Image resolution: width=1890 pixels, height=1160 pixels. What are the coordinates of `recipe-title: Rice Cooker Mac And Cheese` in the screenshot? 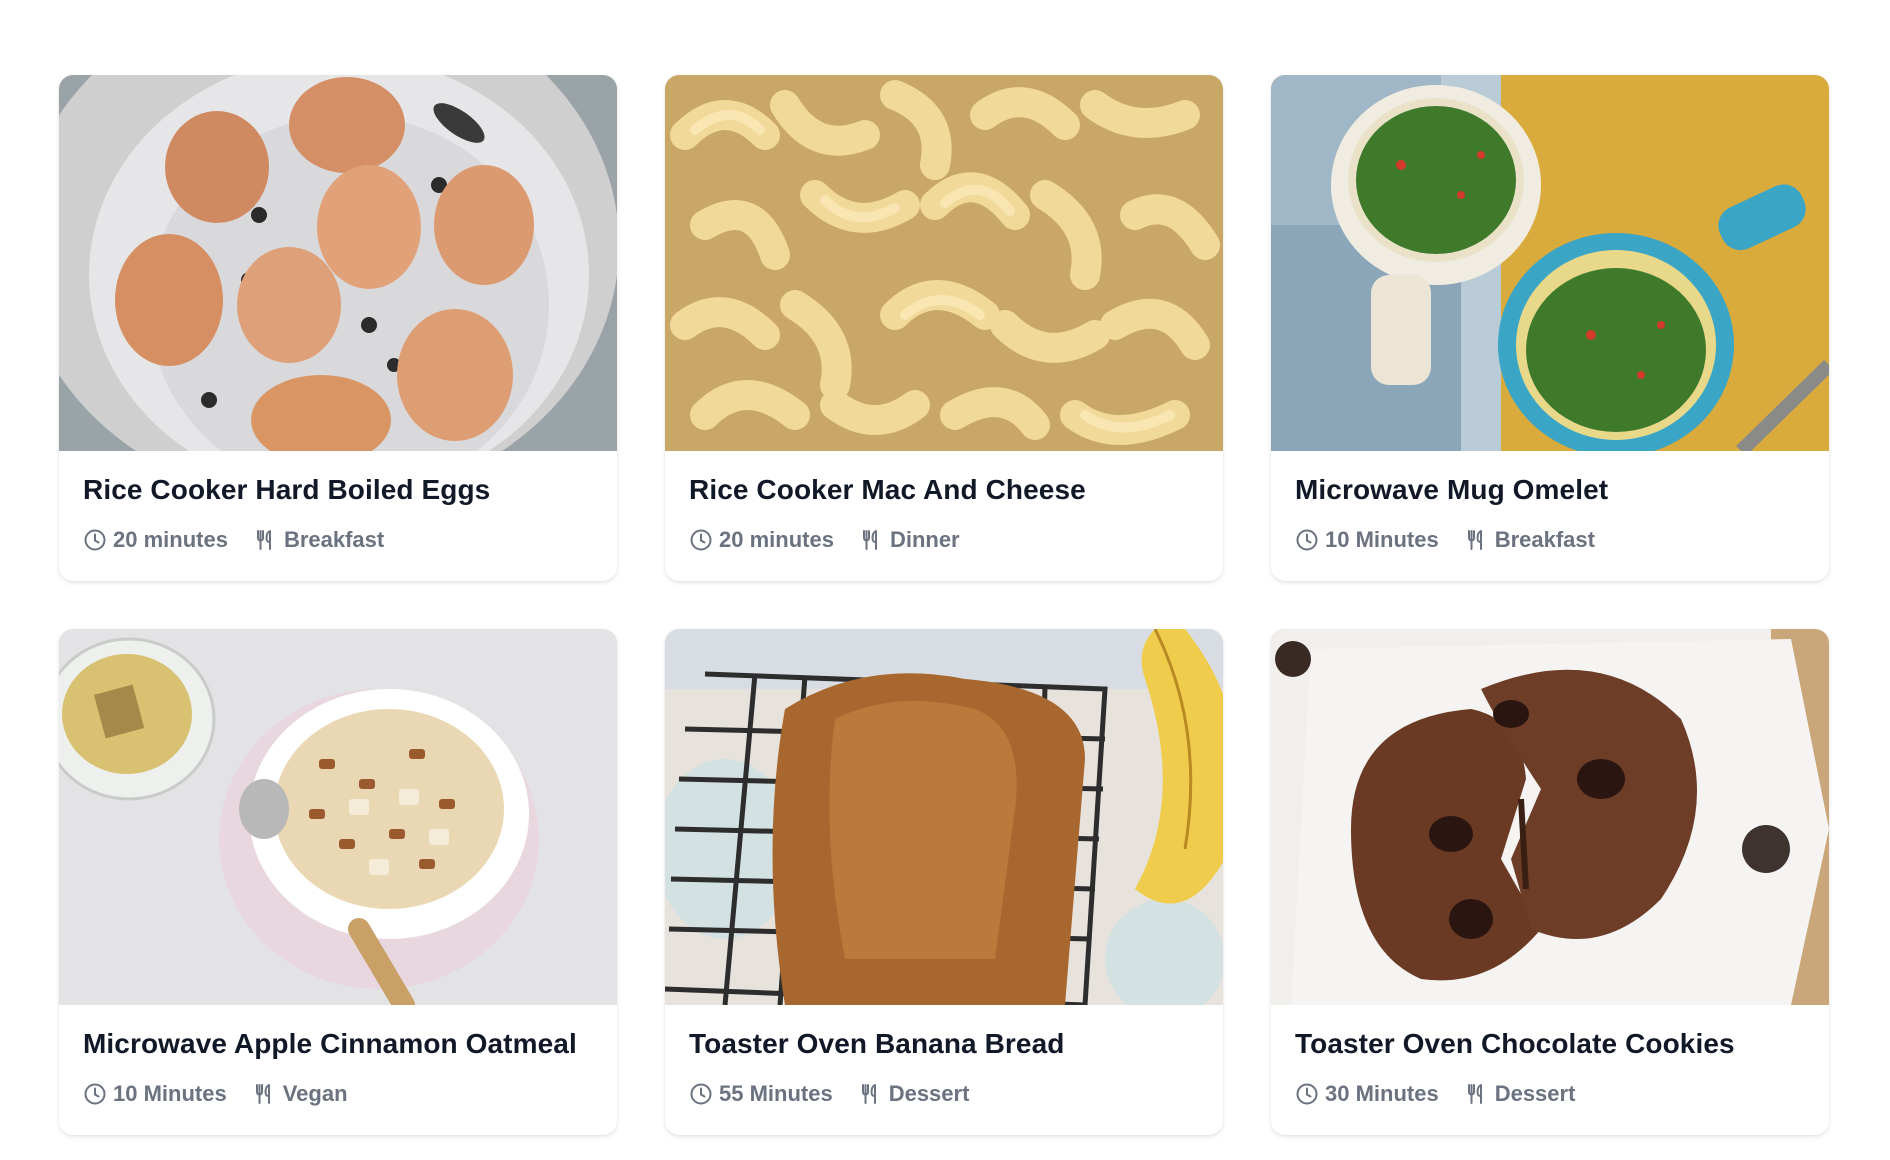 It's located at (944, 490).